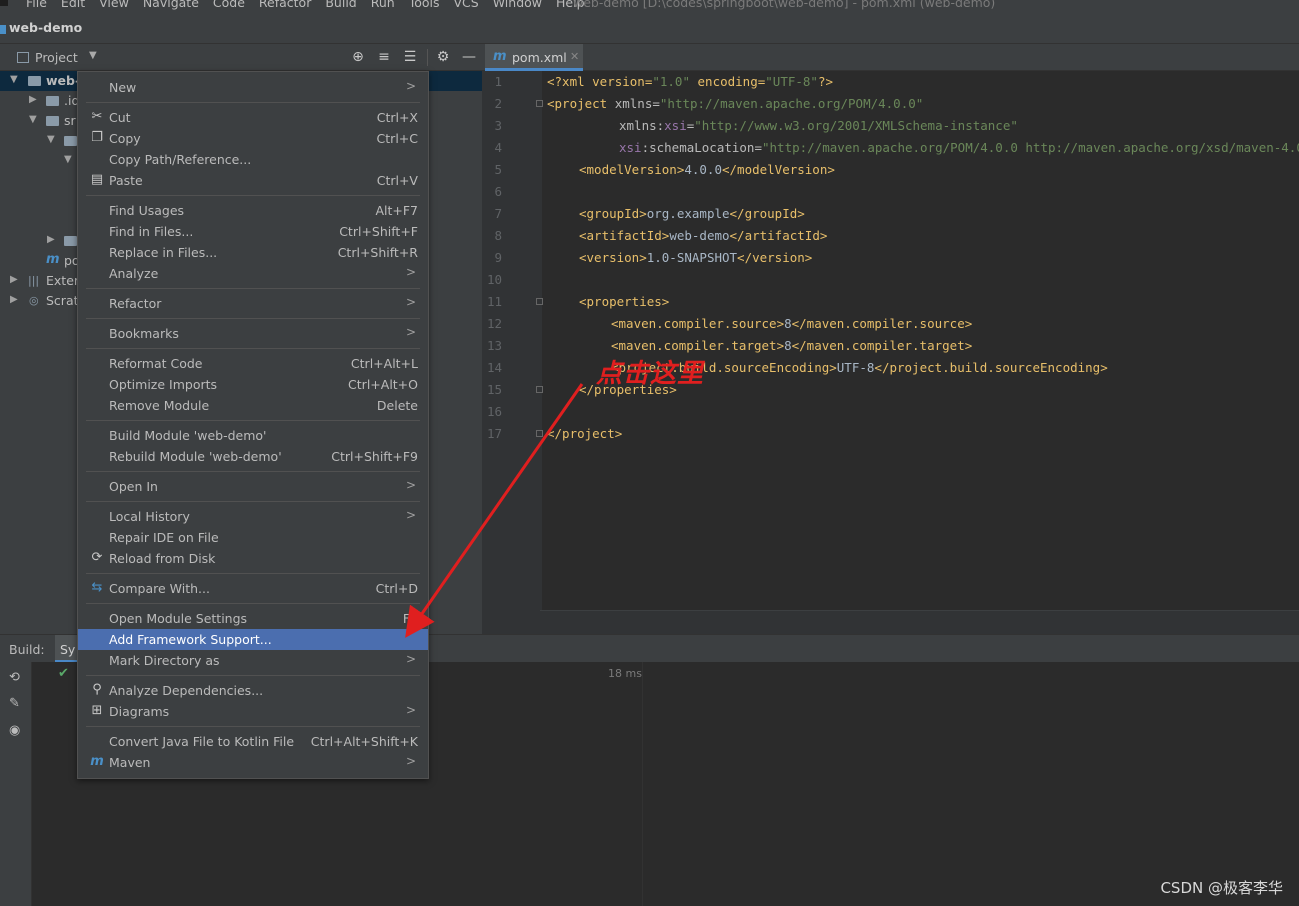 This screenshot has width=1299, height=906. I want to click on menu-item-refactor: Refactor >, so click(253, 303).